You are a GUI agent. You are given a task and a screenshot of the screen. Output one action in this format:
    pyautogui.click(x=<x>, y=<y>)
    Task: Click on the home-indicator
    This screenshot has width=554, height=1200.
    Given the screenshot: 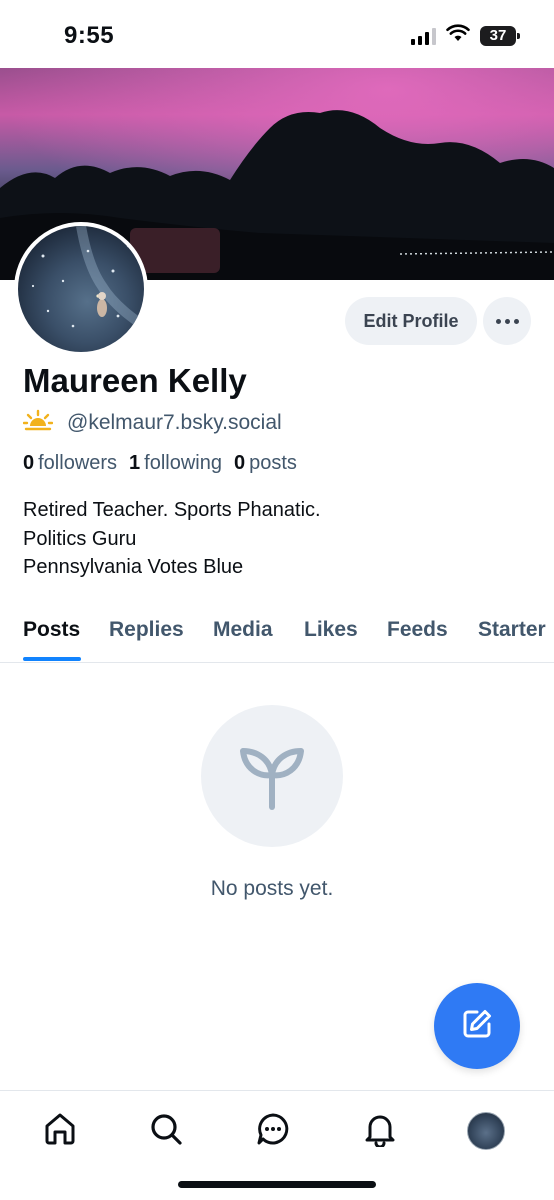 What is the action you would take?
    pyautogui.click(x=277, y=1184)
    